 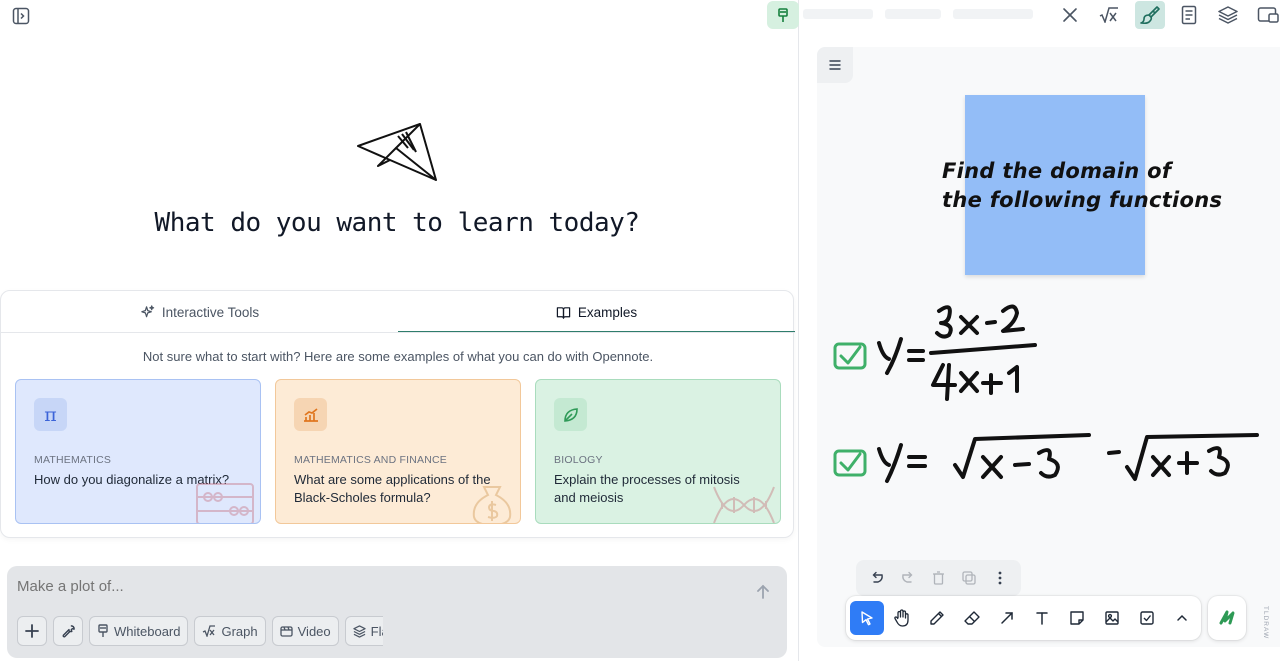 I want to click on tool-whiteboard-button: Whiteboard, so click(x=139, y=631).